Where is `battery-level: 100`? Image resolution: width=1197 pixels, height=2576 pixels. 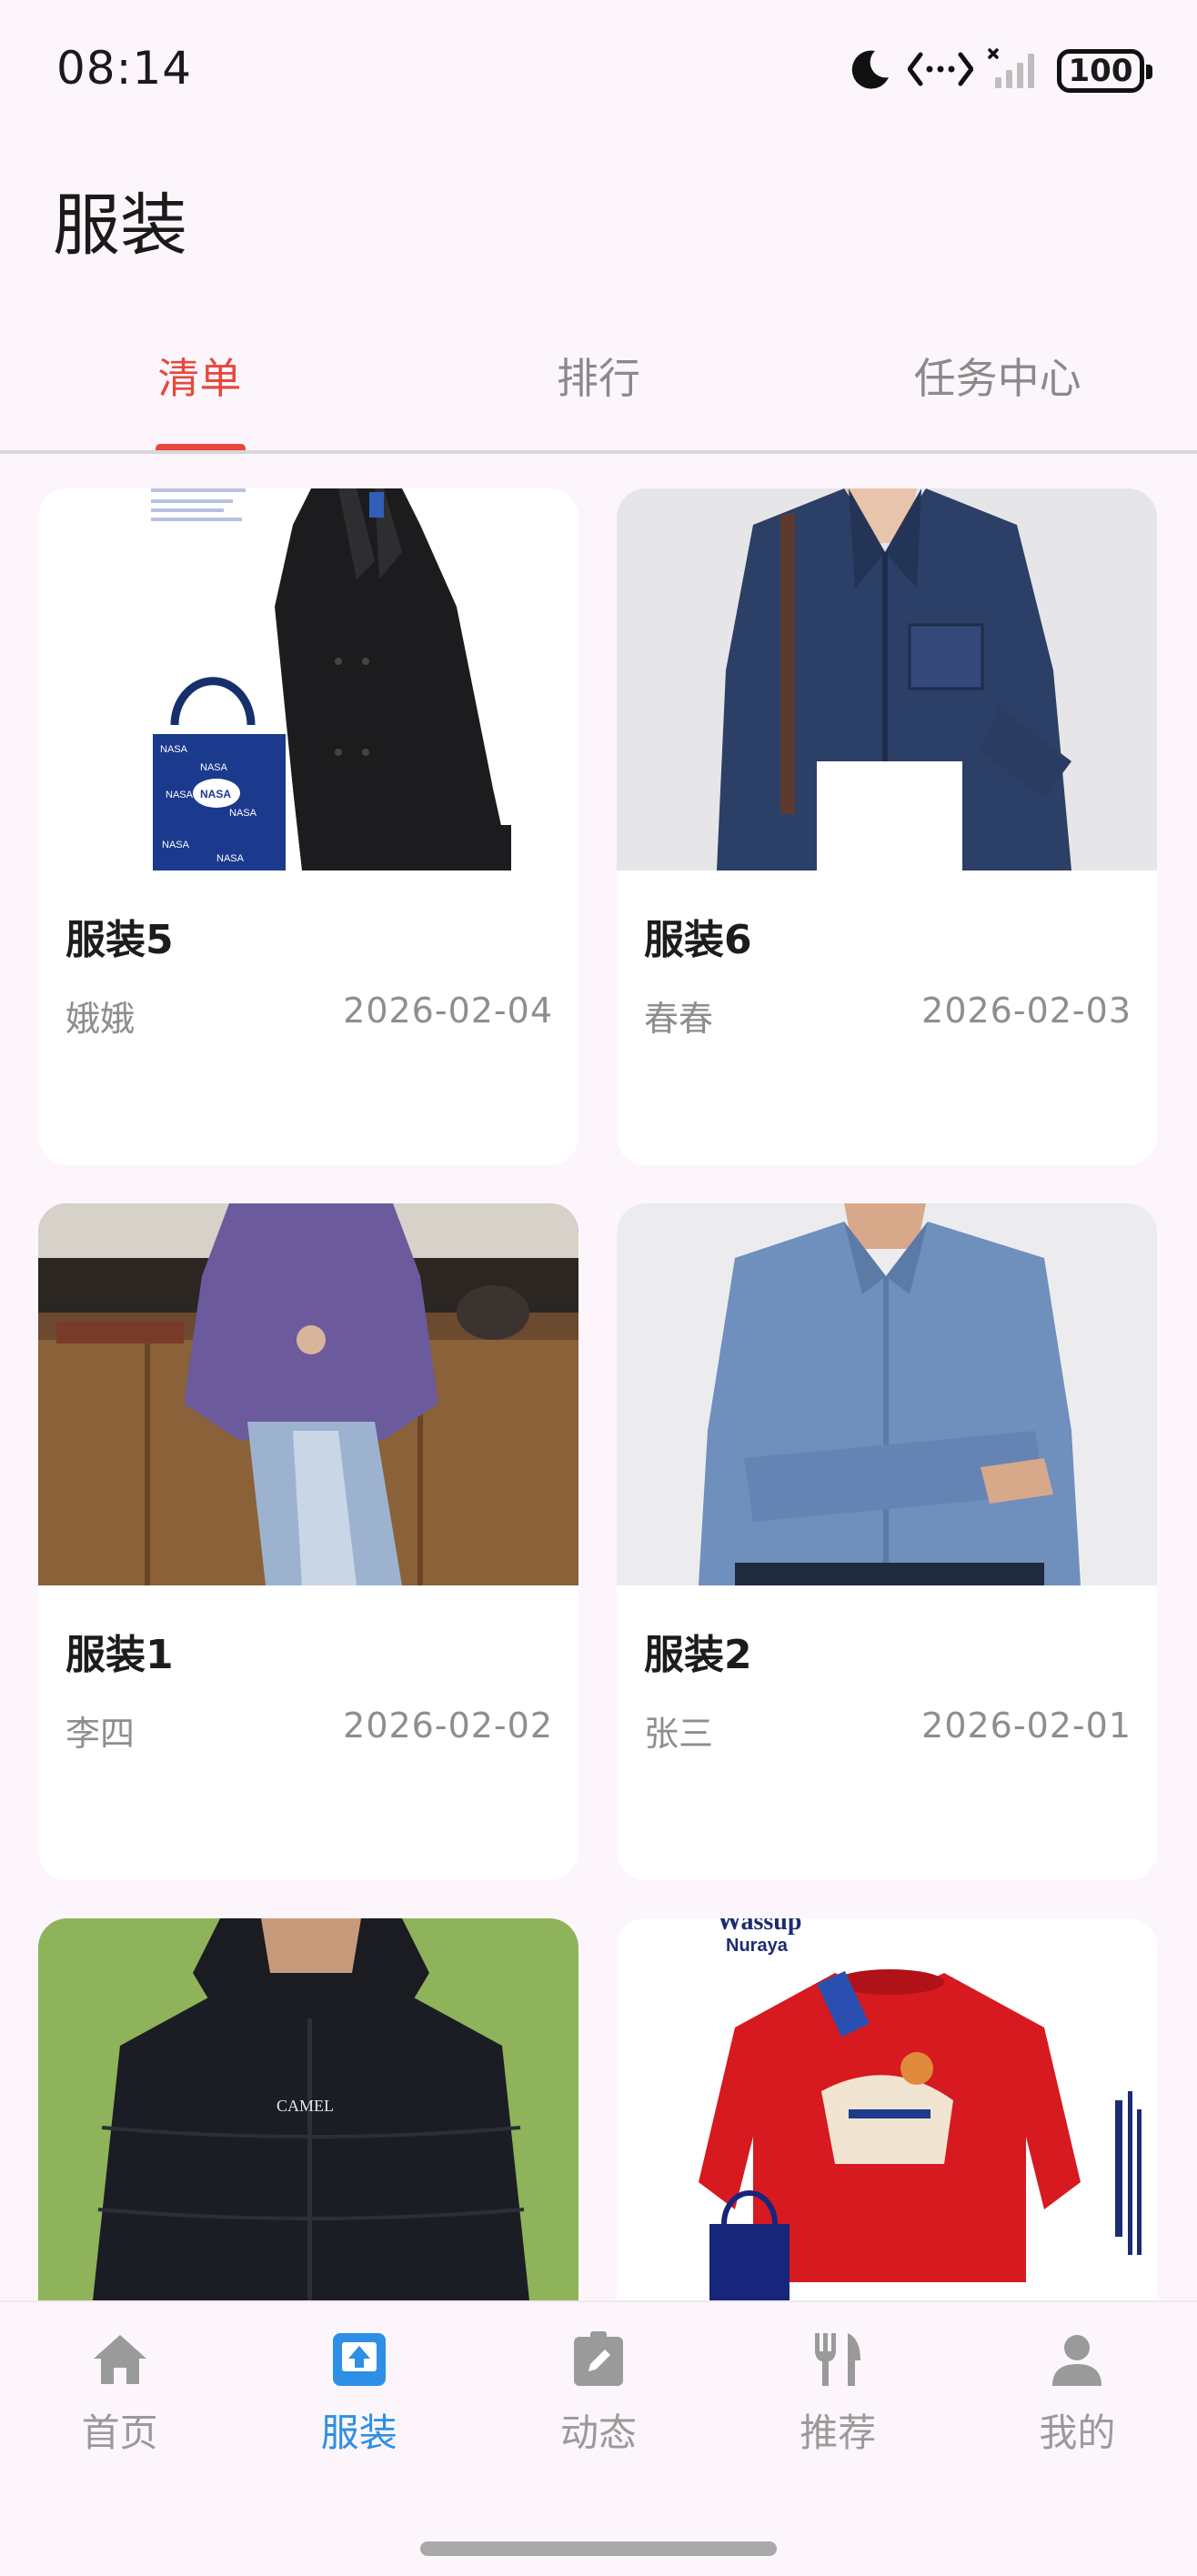 battery-level: 100 is located at coordinates (1100, 71).